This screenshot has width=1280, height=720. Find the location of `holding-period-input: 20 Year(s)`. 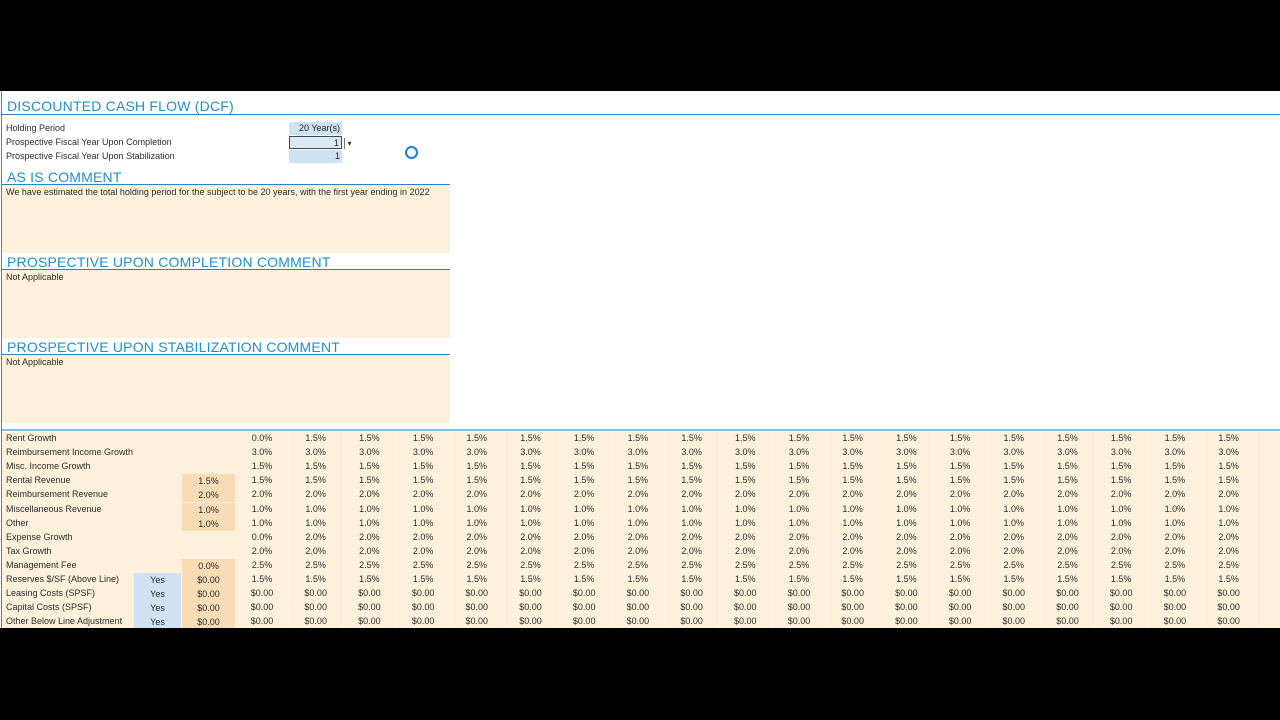

holding-period-input: 20 Year(s) is located at coordinates (315, 128).